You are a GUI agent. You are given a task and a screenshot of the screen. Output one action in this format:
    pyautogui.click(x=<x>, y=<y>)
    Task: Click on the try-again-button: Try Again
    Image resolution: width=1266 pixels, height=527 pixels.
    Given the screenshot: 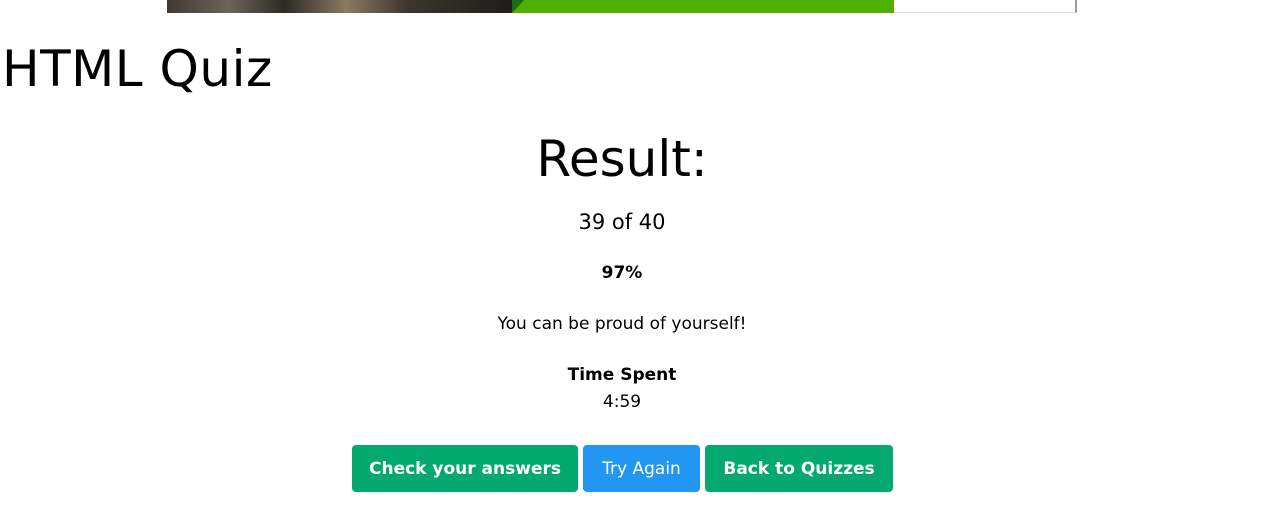 What is the action you would take?
    pyautogui.click(x=641, y=468)
    